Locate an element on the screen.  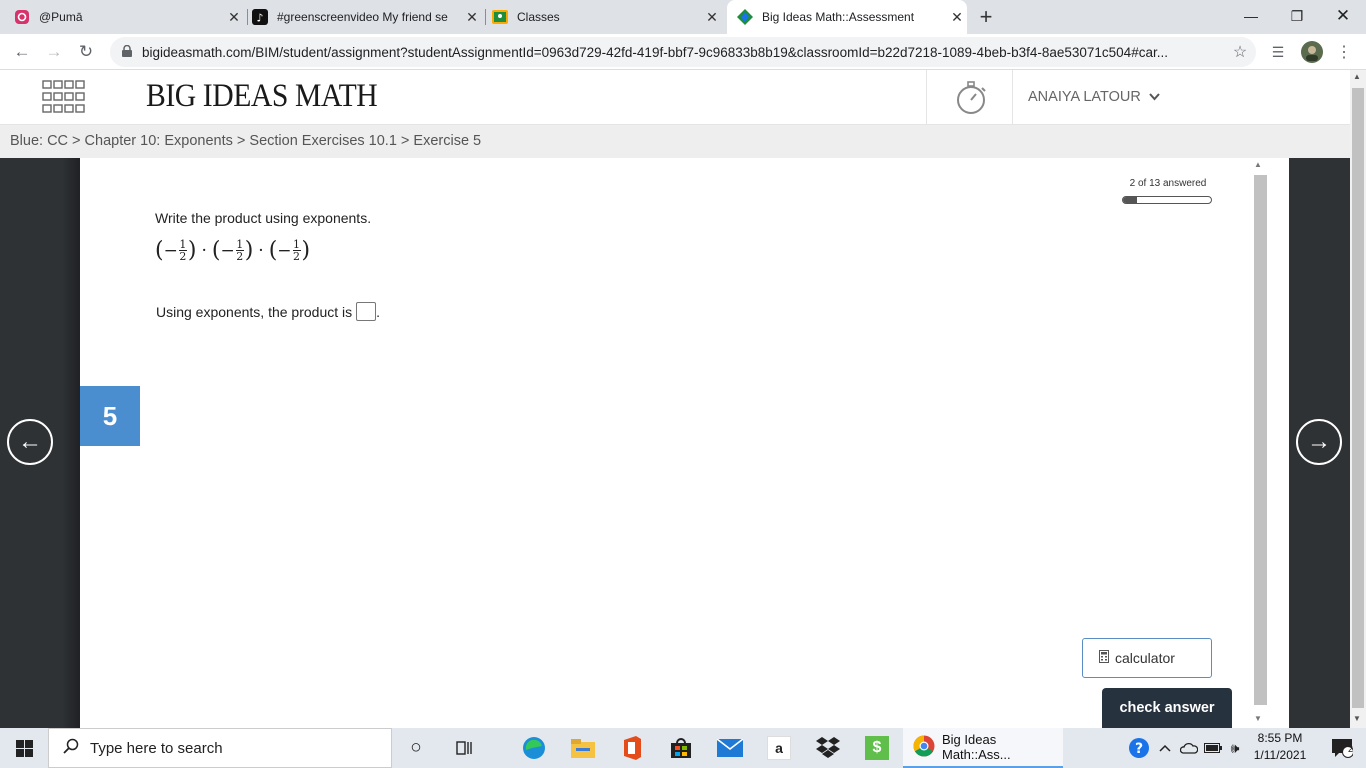
exercise-number-badge: 5 is located at coordinates (110, 416).